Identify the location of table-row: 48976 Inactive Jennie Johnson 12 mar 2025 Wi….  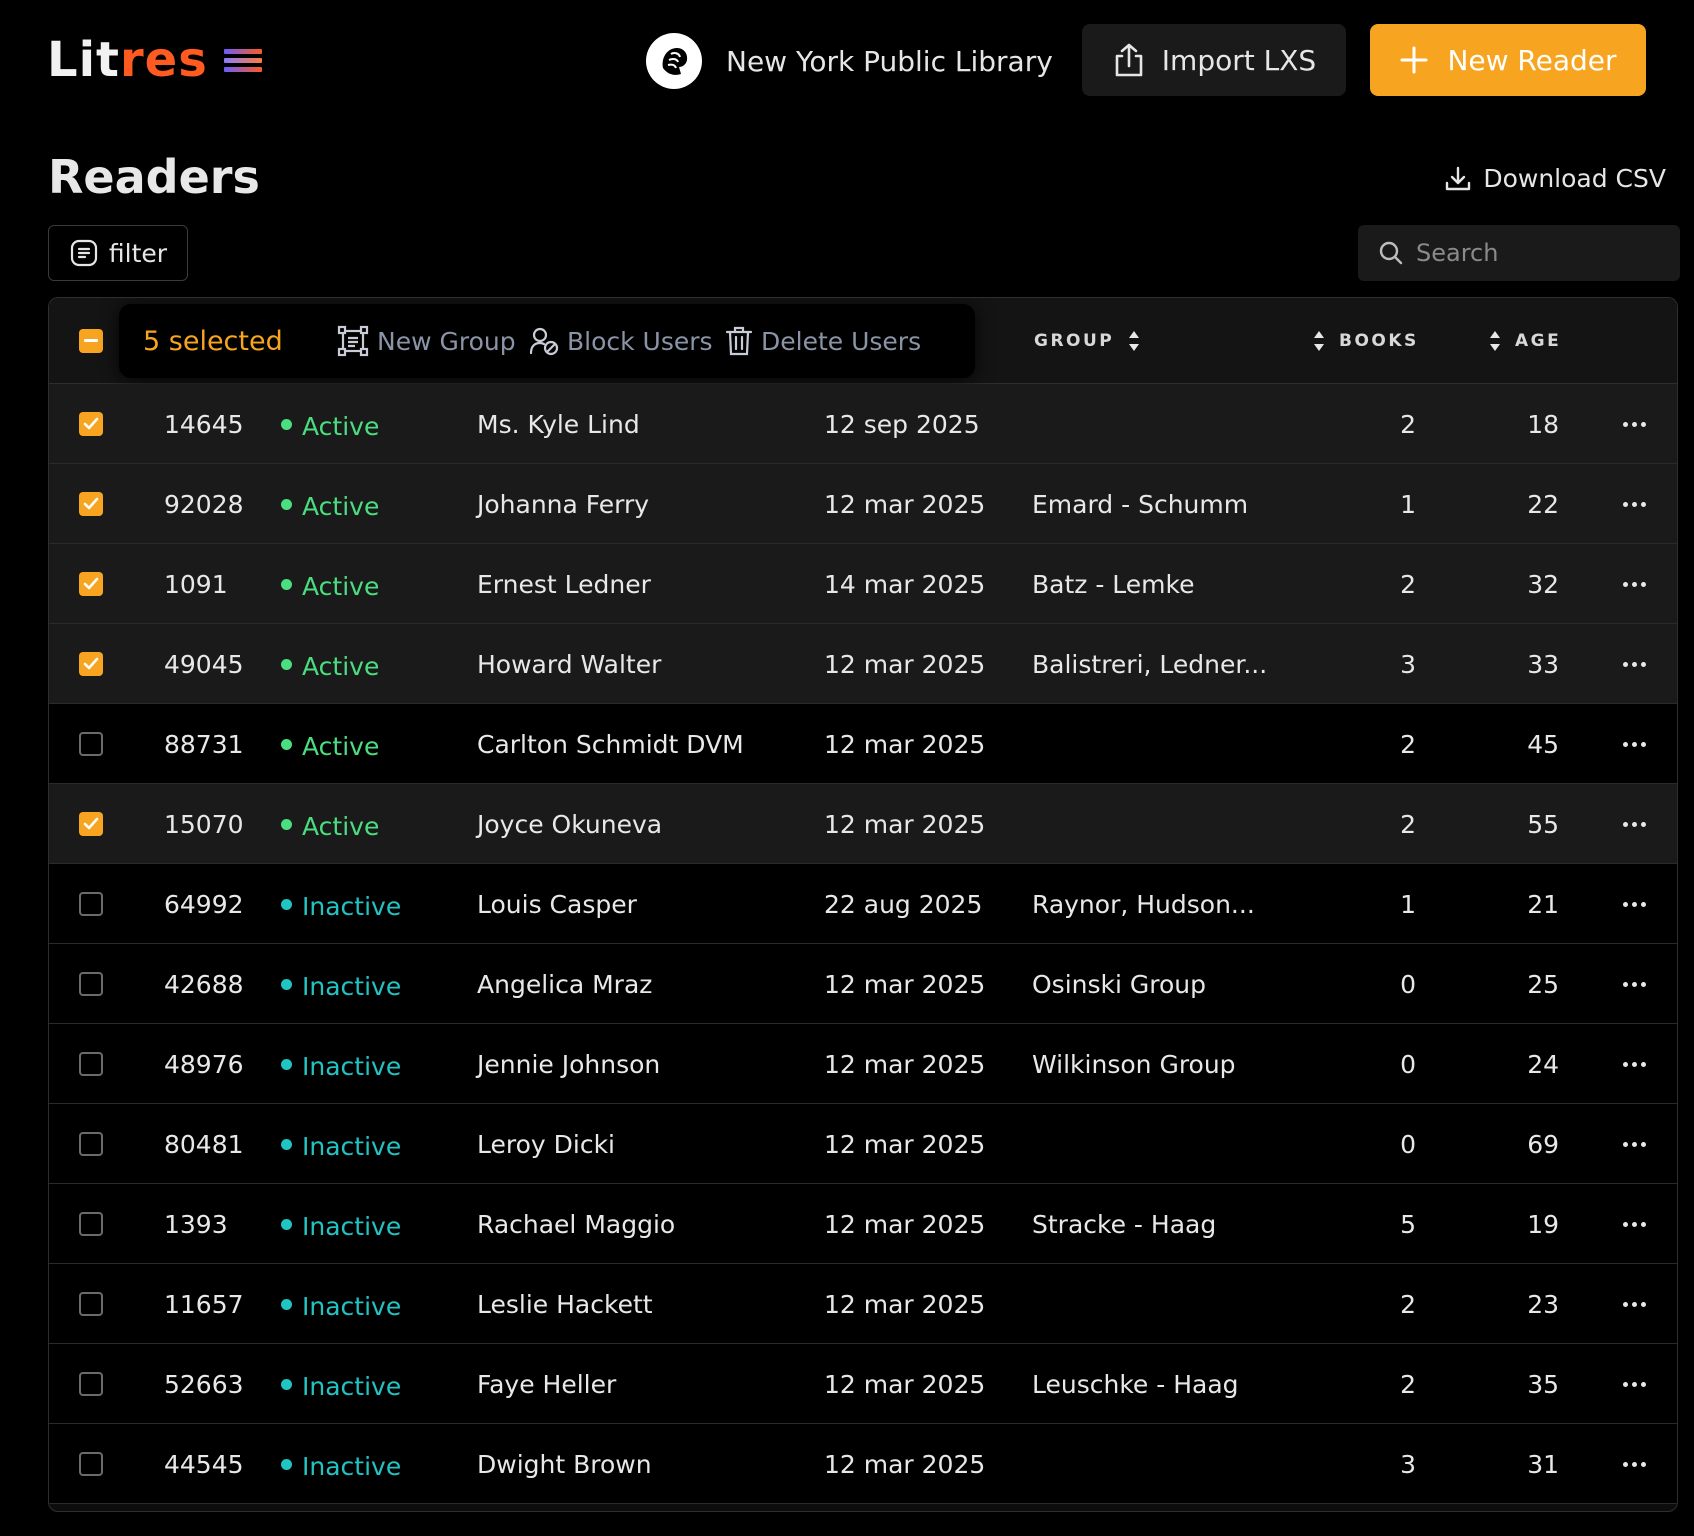
(863, 1064).